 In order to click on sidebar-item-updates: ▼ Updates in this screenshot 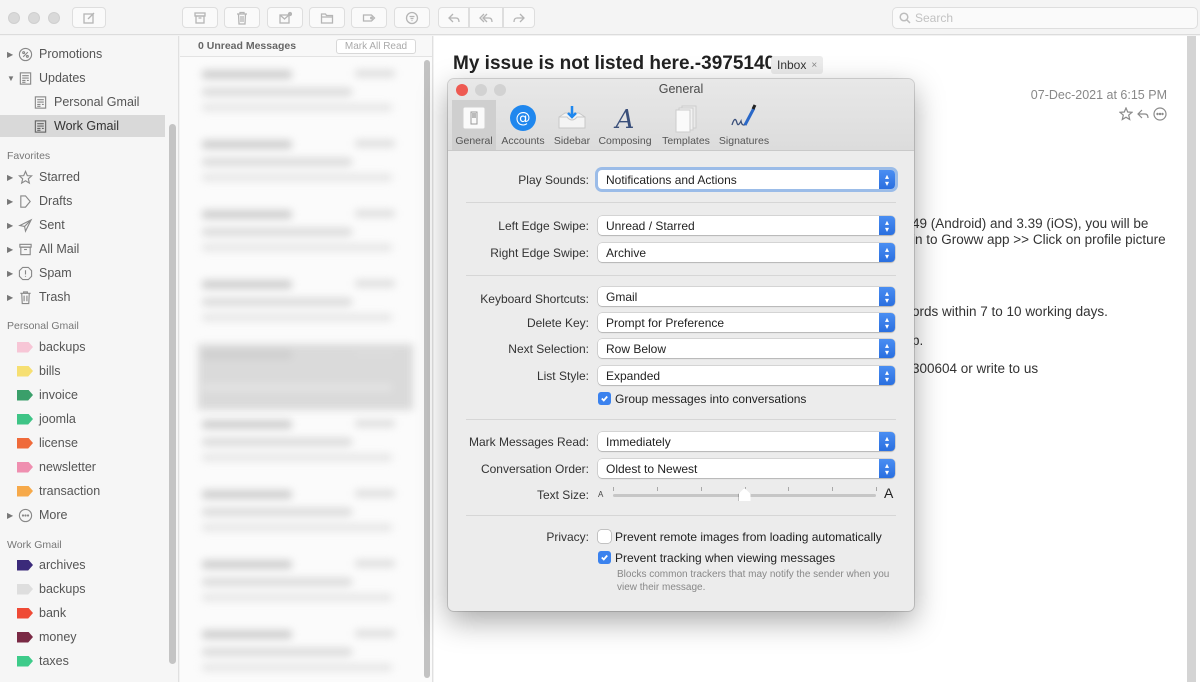, I will do `click(82, 78)`.